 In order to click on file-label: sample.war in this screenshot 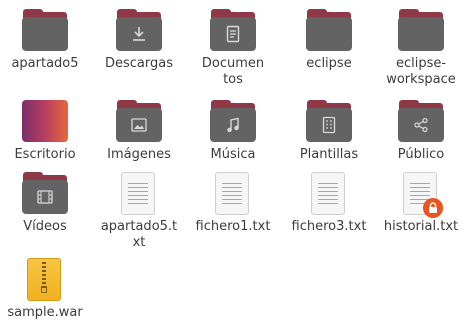, I will do `click(45, 312)`.